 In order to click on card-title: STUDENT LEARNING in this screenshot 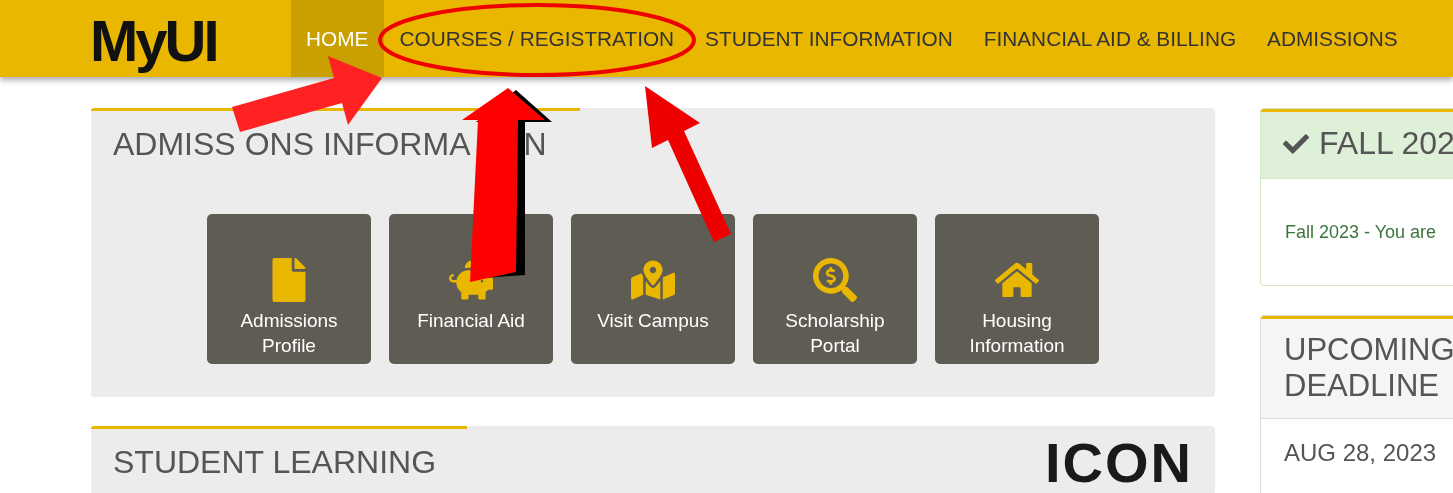, I will do `click(274, 462)`.